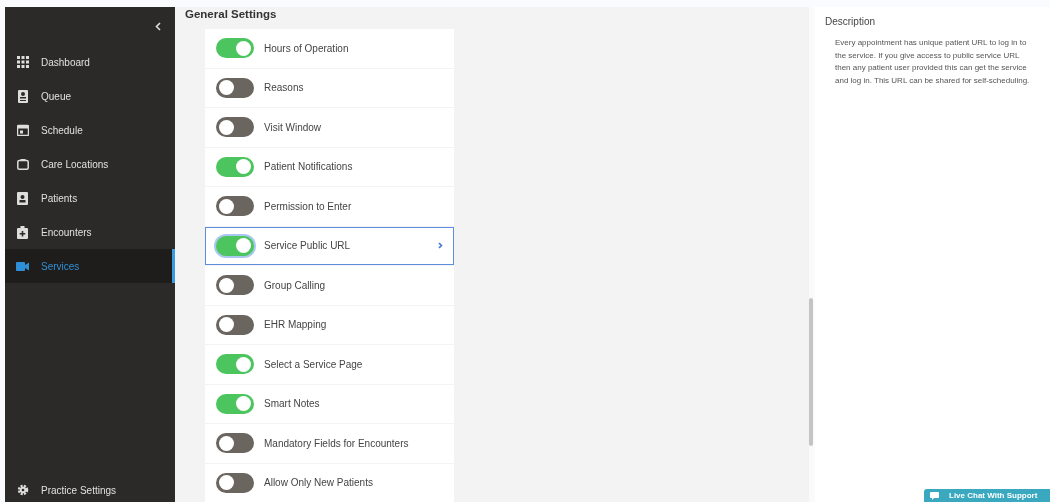 This screenshot has height=502, width=1050. I want to click on setting-label: Service Public URL, so click(308, 246).